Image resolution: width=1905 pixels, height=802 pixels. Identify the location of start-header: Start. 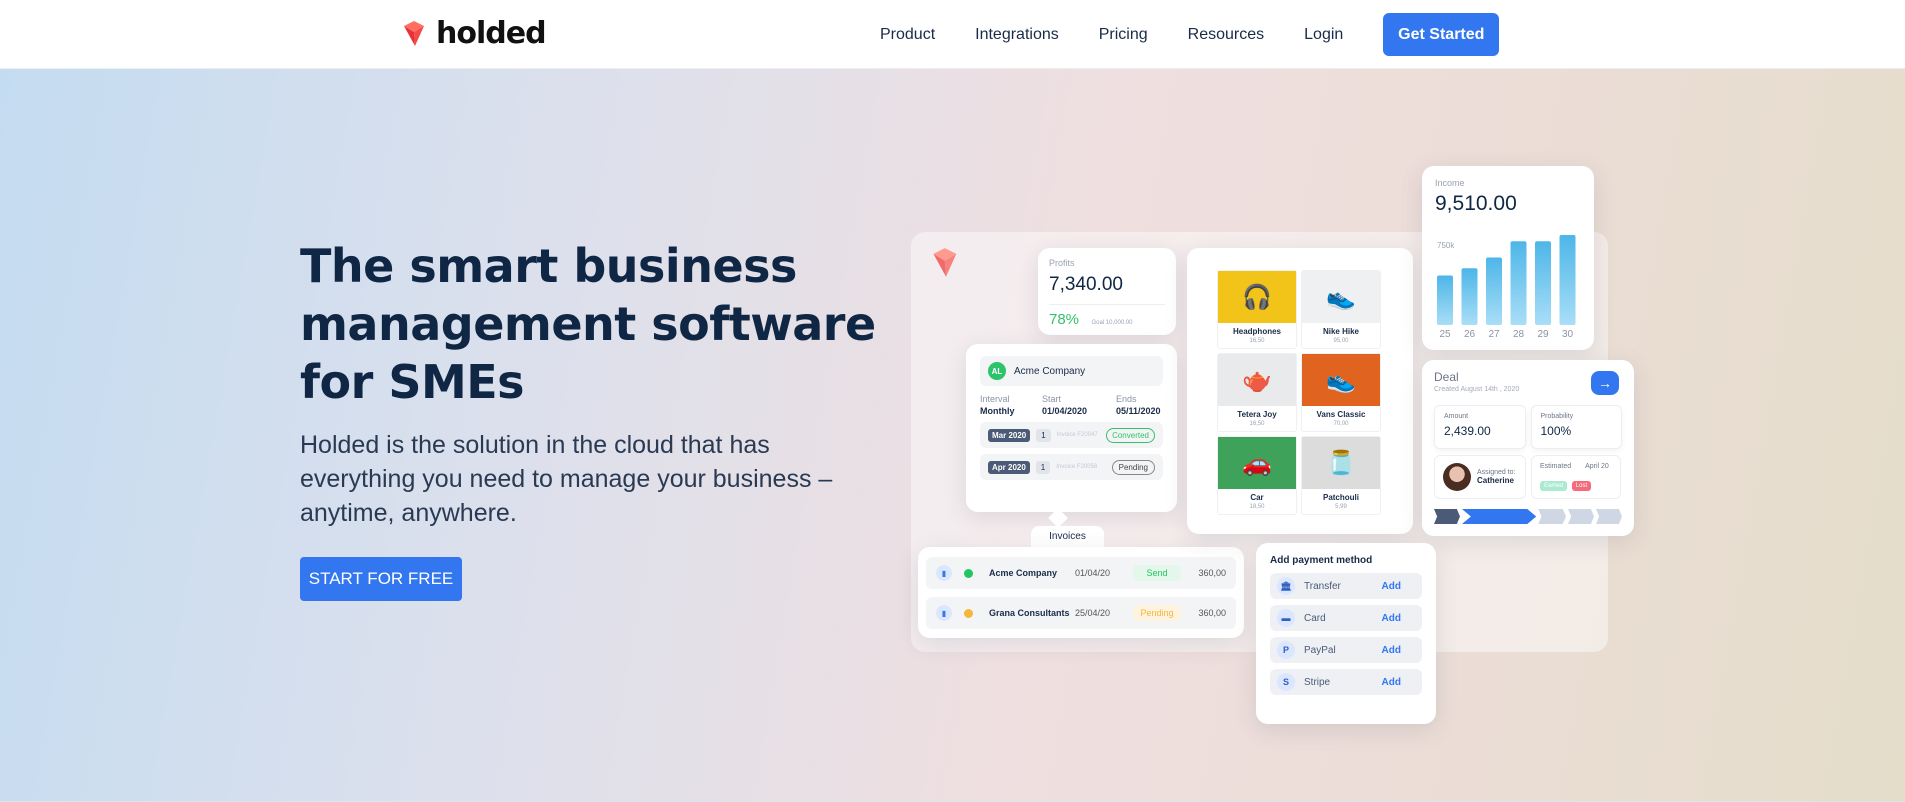
(1052, 399).